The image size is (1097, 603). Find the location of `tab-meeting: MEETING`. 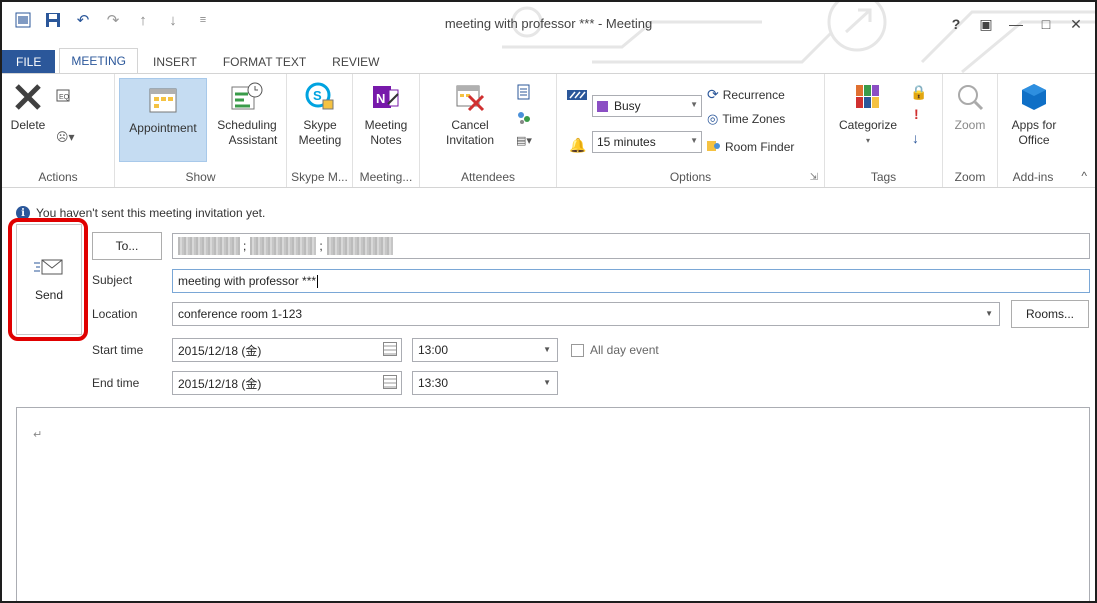

tab-meeting: MEETING is located at coordinates (99, 61).